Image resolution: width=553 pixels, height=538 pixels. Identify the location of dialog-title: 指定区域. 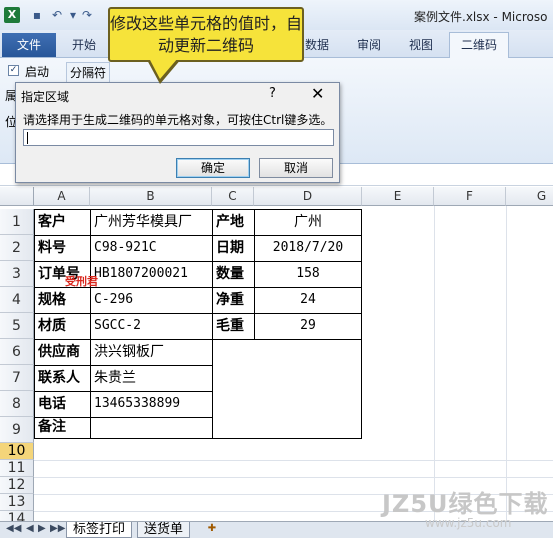
(45, 97).